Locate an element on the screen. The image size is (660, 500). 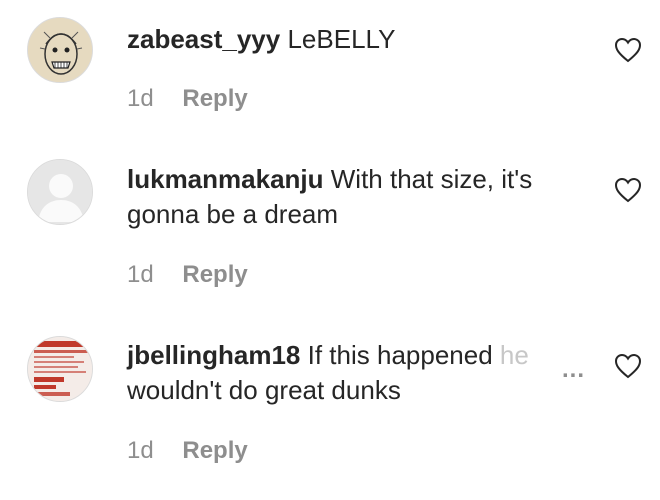
comment-body-line2: wouldn't do great dunks is located at coordinates (264, 390).